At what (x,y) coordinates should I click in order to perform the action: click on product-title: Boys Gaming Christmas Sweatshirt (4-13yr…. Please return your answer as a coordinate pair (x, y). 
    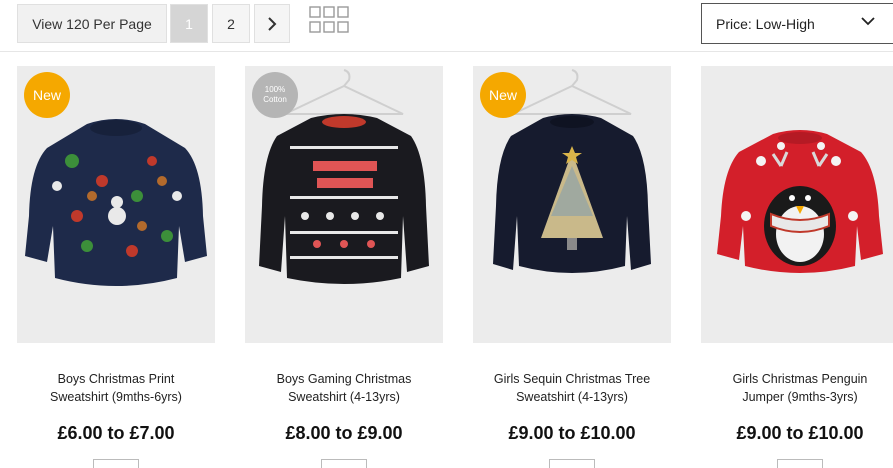
    Looking at the image, I should click on (344, 388).